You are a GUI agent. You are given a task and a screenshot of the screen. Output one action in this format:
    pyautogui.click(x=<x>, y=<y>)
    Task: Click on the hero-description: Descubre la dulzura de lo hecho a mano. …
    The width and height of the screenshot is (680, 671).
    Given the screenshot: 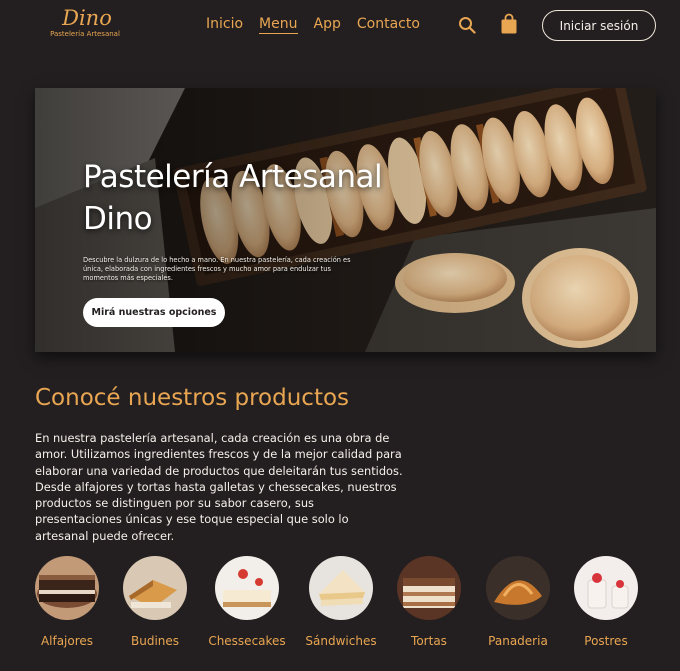 What is the action you would take?
    pyautogui.click(x=217, y=269)
    